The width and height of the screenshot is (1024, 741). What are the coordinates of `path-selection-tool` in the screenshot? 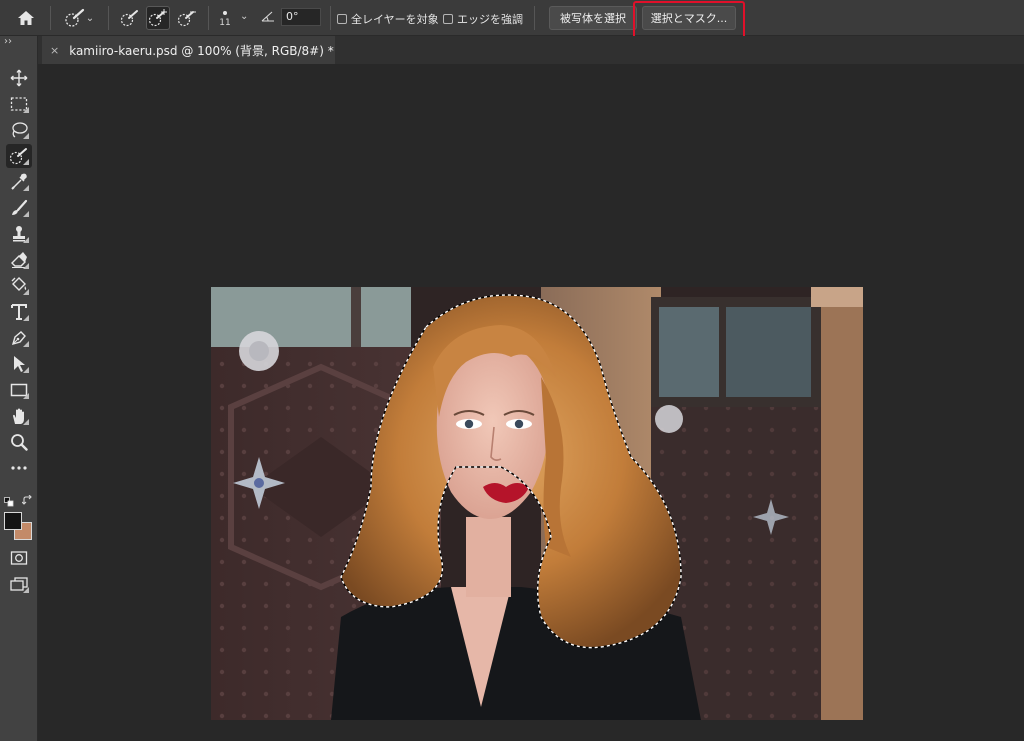 It's located at (19, 364).